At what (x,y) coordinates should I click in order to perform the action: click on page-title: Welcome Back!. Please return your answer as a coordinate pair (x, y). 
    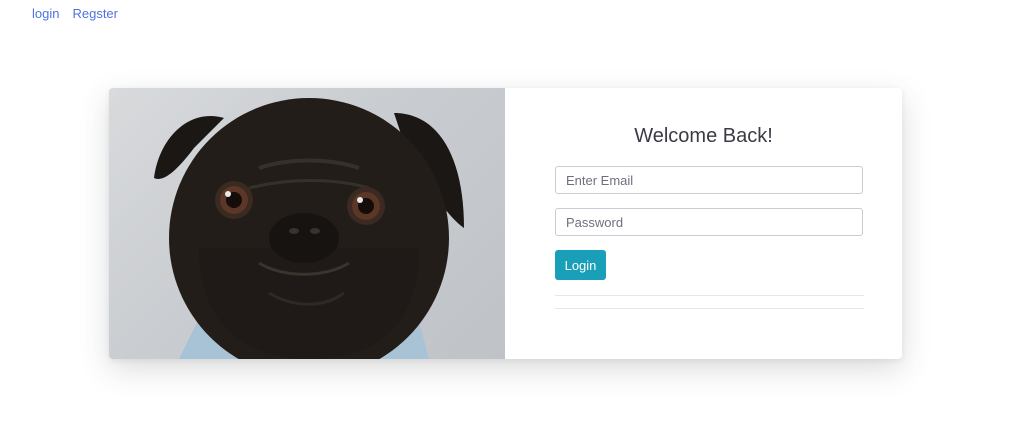
    Looking at the image, I should click on (703, 136).